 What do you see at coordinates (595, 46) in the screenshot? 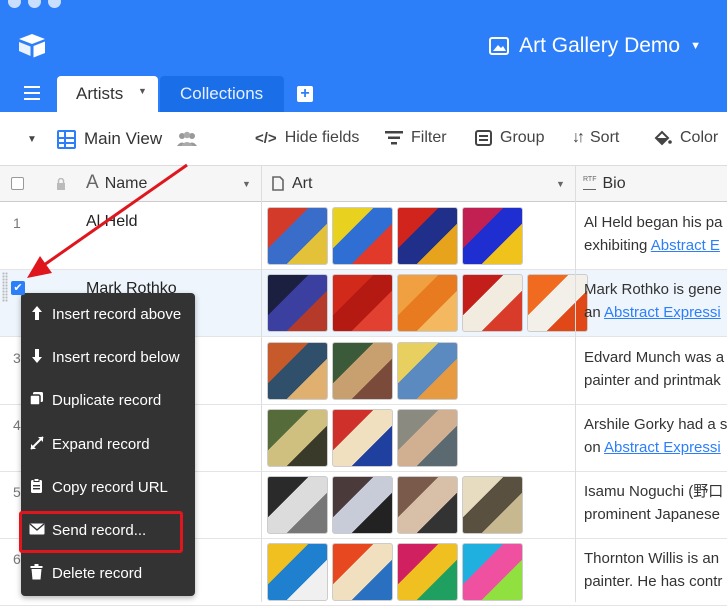
I see `base-title: Art Gallery Demo ▼` at bounding box center [595, 46].